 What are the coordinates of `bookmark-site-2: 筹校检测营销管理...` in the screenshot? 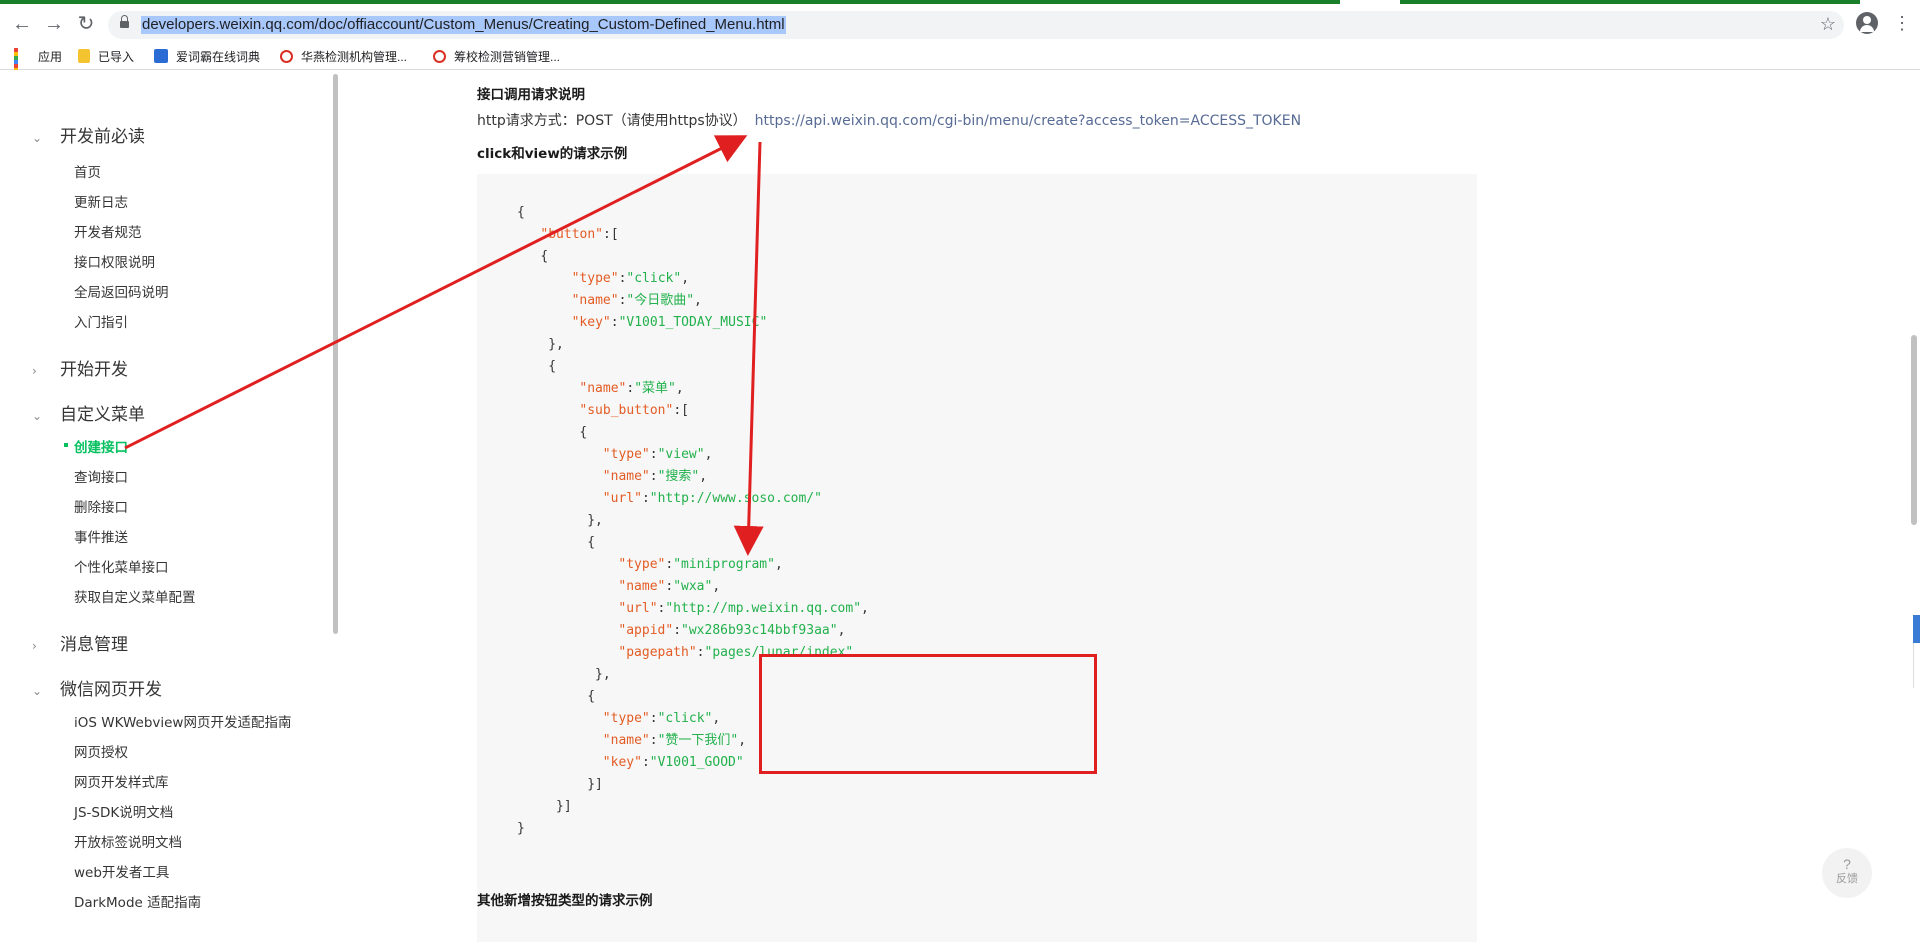 It's located at (496, 56).